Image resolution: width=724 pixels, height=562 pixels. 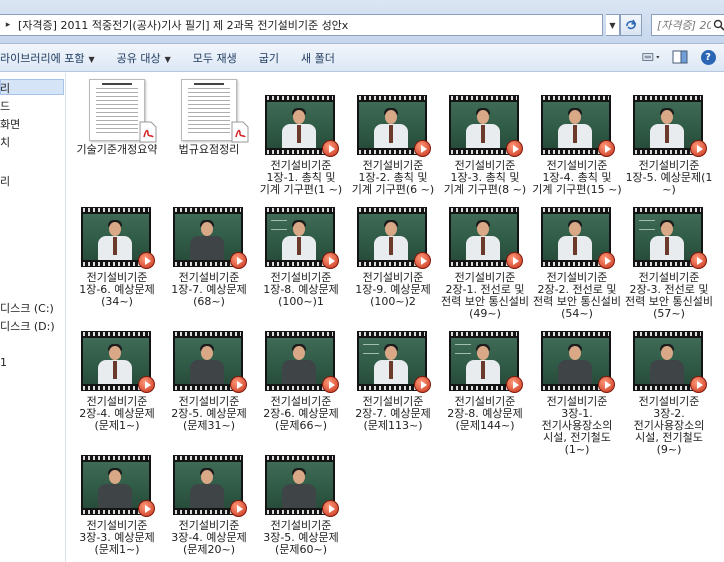 I want to click on file-label: 전기설비기준 2장-7. 예상문제(문제113~), so click(x=393, y=413).